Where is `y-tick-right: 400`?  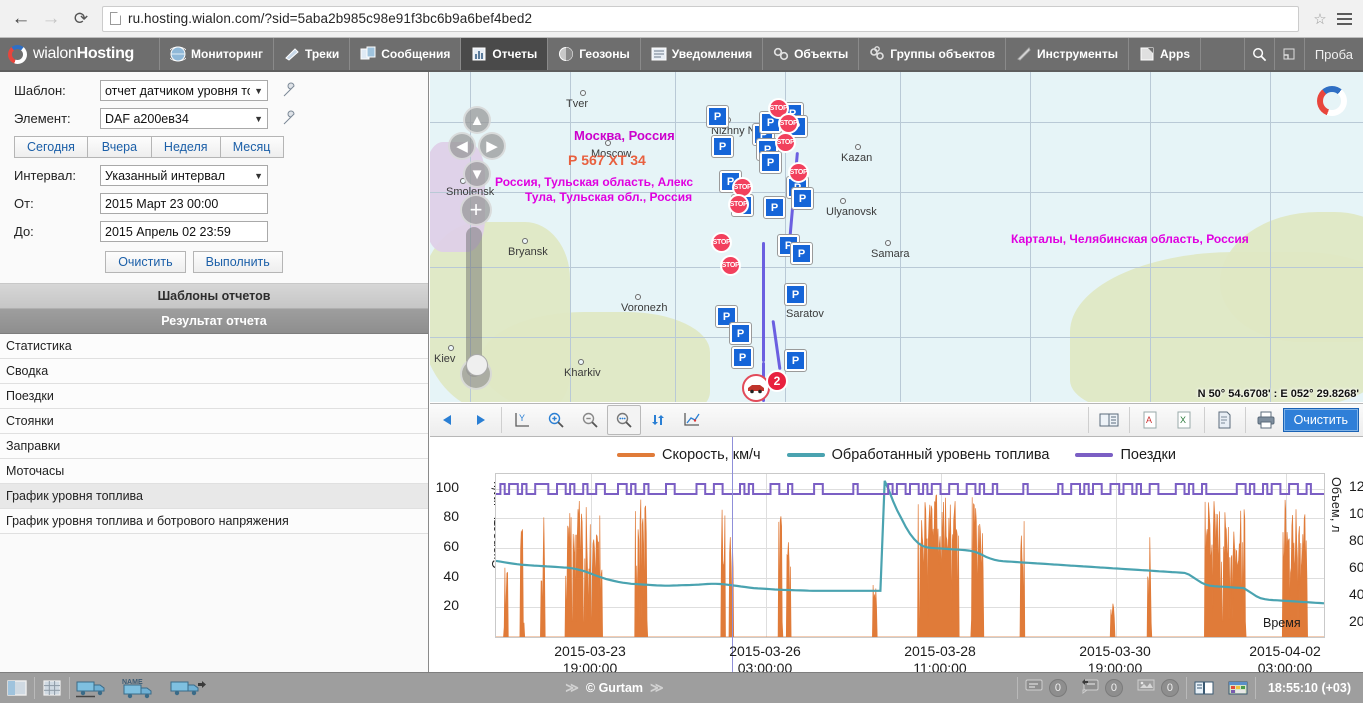 y-tick-right: 400 is located at coordinates (1356, 594).